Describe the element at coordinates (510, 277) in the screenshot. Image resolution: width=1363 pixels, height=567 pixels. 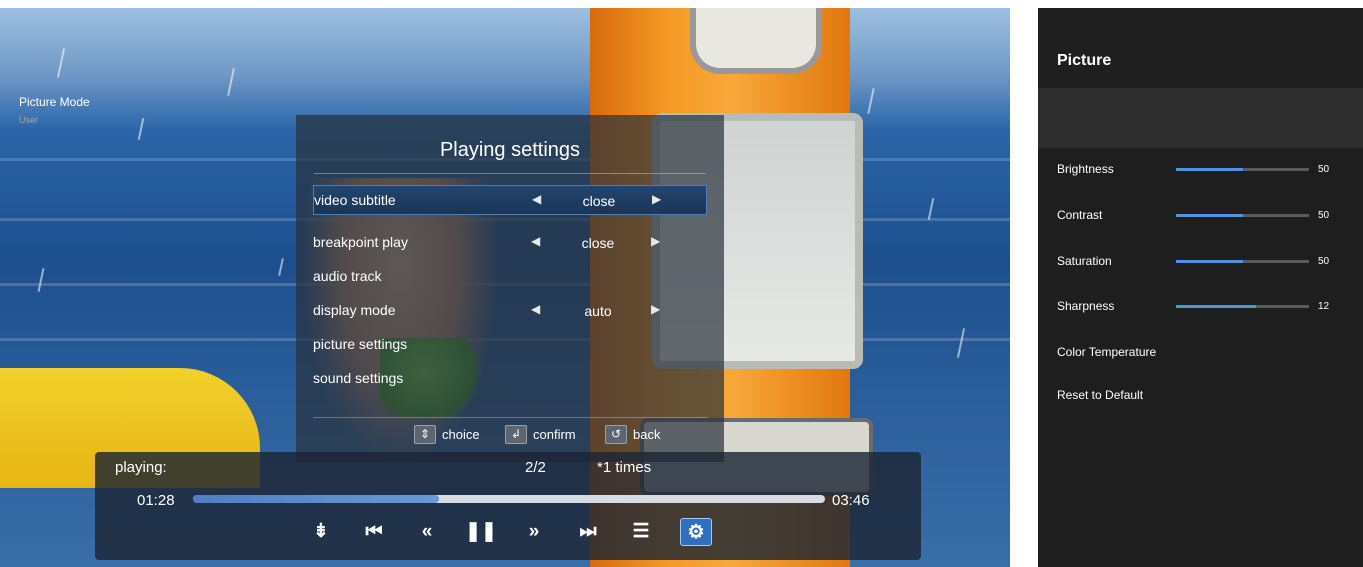
I see `option-row-audio-track: audio track` at that location.